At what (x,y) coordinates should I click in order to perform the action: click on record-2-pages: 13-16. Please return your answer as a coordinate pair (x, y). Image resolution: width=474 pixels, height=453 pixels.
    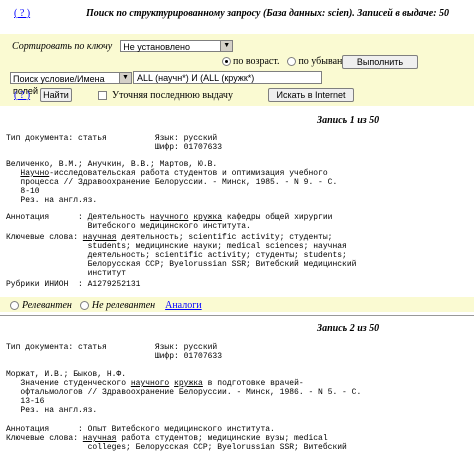
    Looking at the image, I should click on (25, 401).